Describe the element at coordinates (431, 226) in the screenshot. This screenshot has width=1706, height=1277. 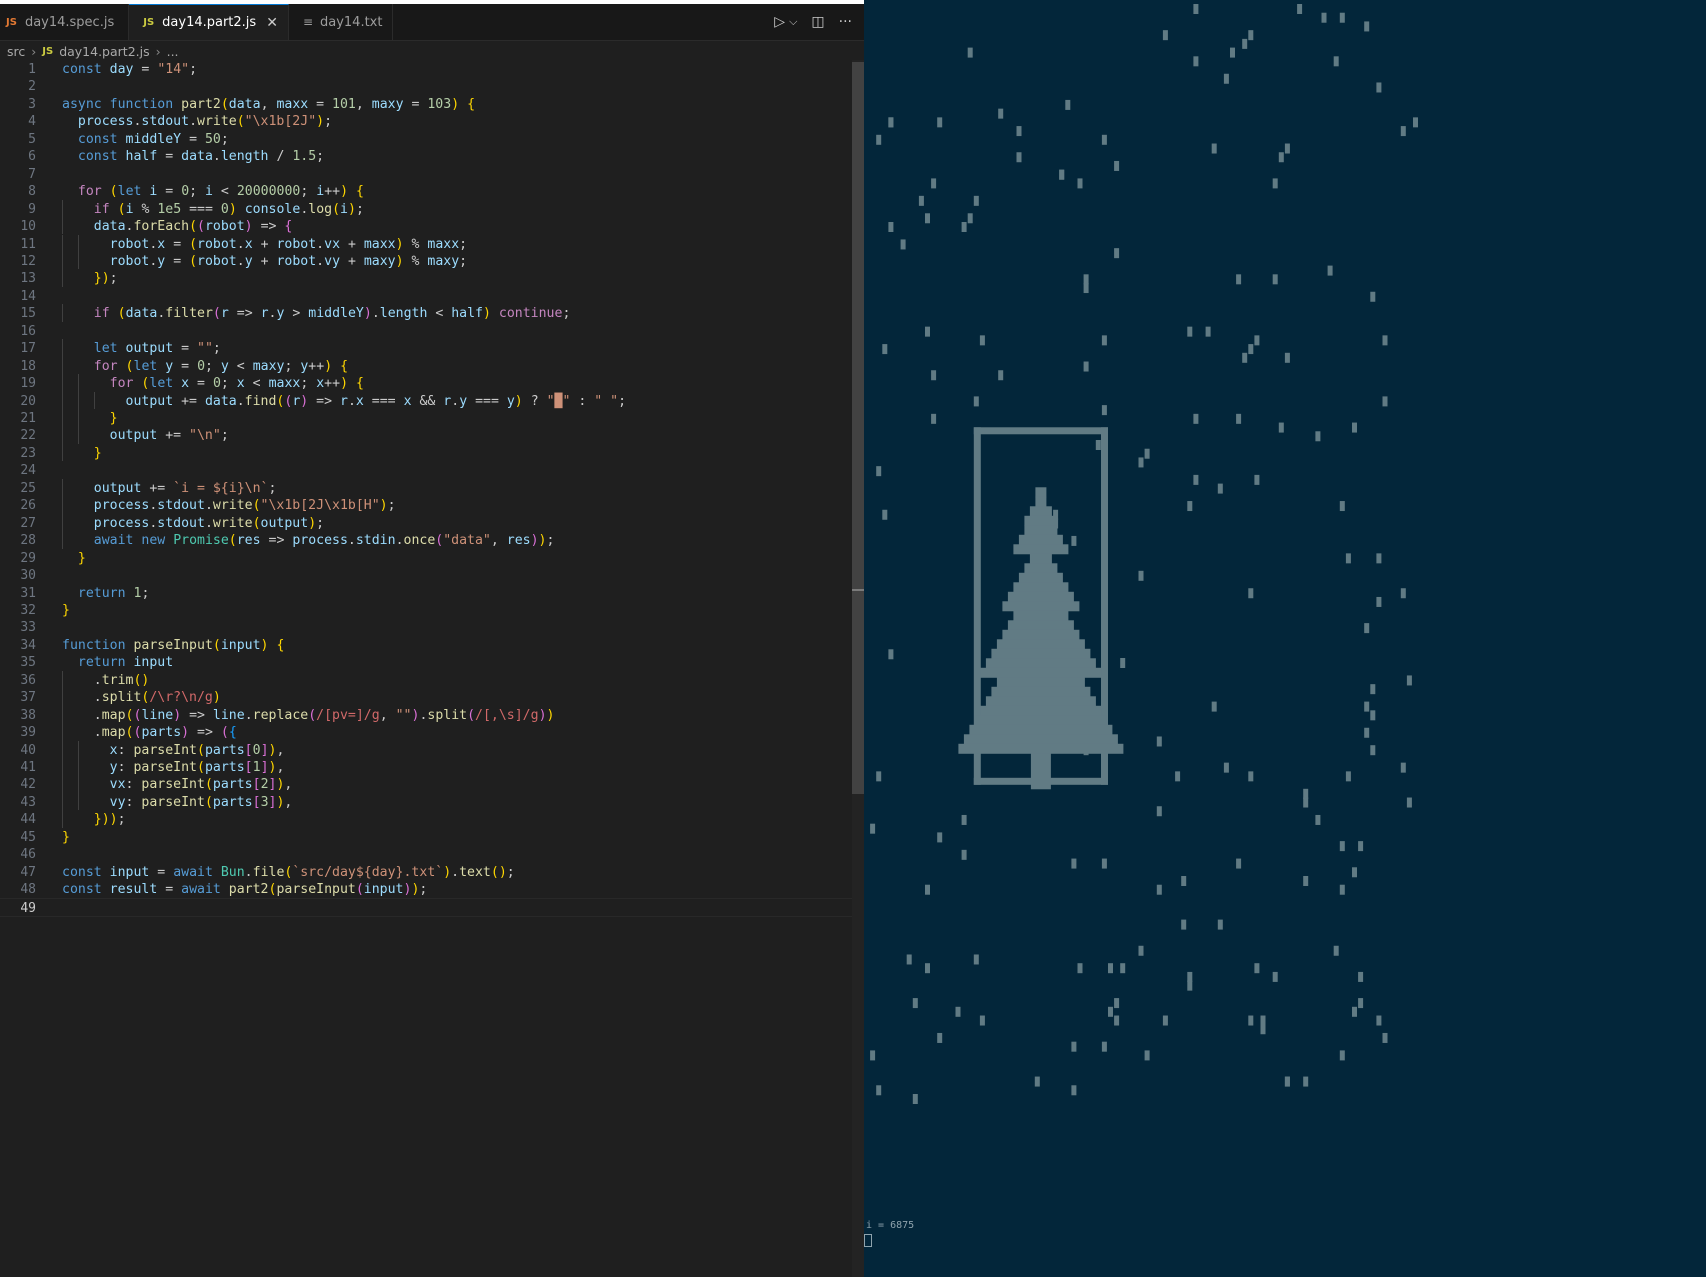
I see `code-line: 10 data.forEach((robot) => {` at that location.